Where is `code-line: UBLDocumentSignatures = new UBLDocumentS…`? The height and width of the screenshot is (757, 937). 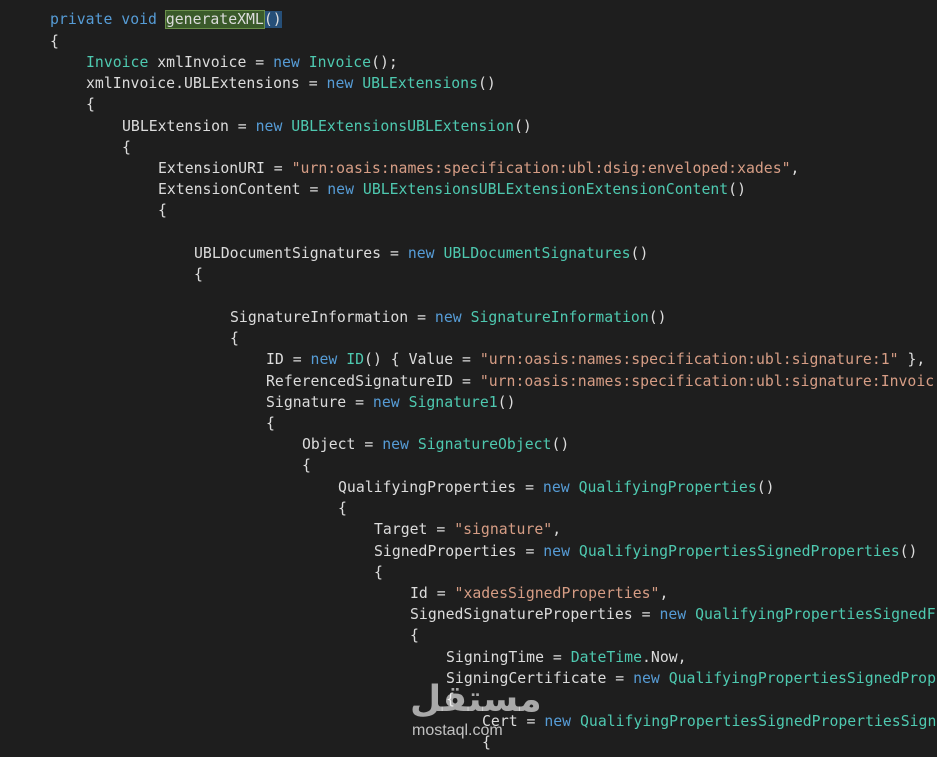
code-line: UBLDocumentSignatures = new UBLDocumentS… is located at coordinates (421, 254).